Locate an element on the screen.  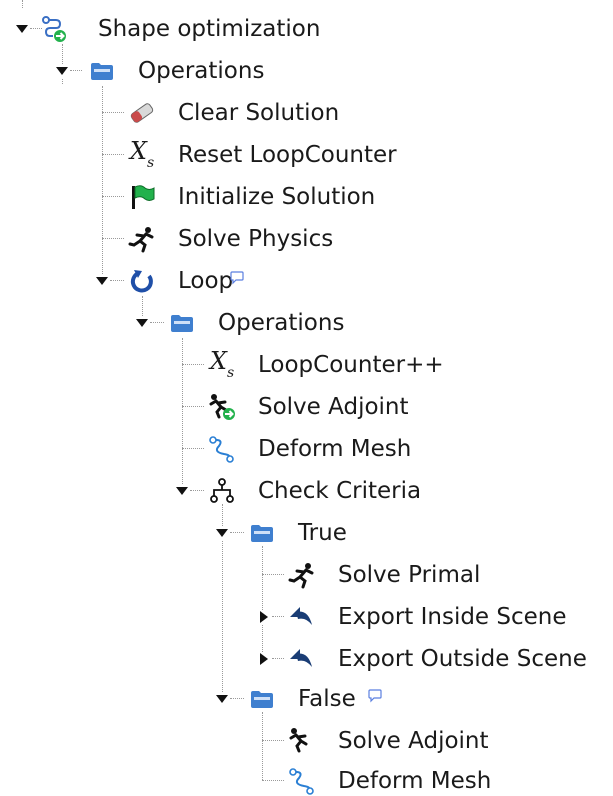
workflow-icon is located at coordinates (54, 29).